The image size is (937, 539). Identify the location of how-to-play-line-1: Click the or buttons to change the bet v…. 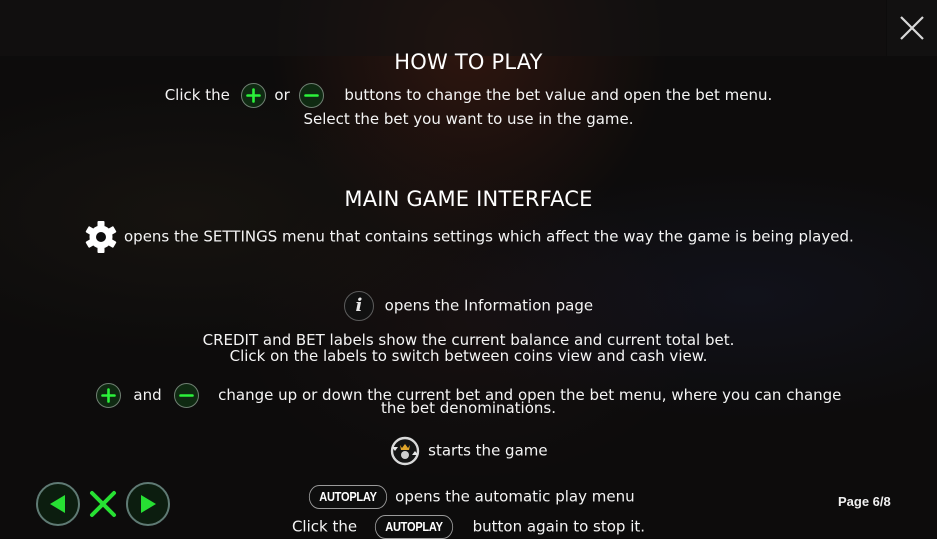
(468, 95).